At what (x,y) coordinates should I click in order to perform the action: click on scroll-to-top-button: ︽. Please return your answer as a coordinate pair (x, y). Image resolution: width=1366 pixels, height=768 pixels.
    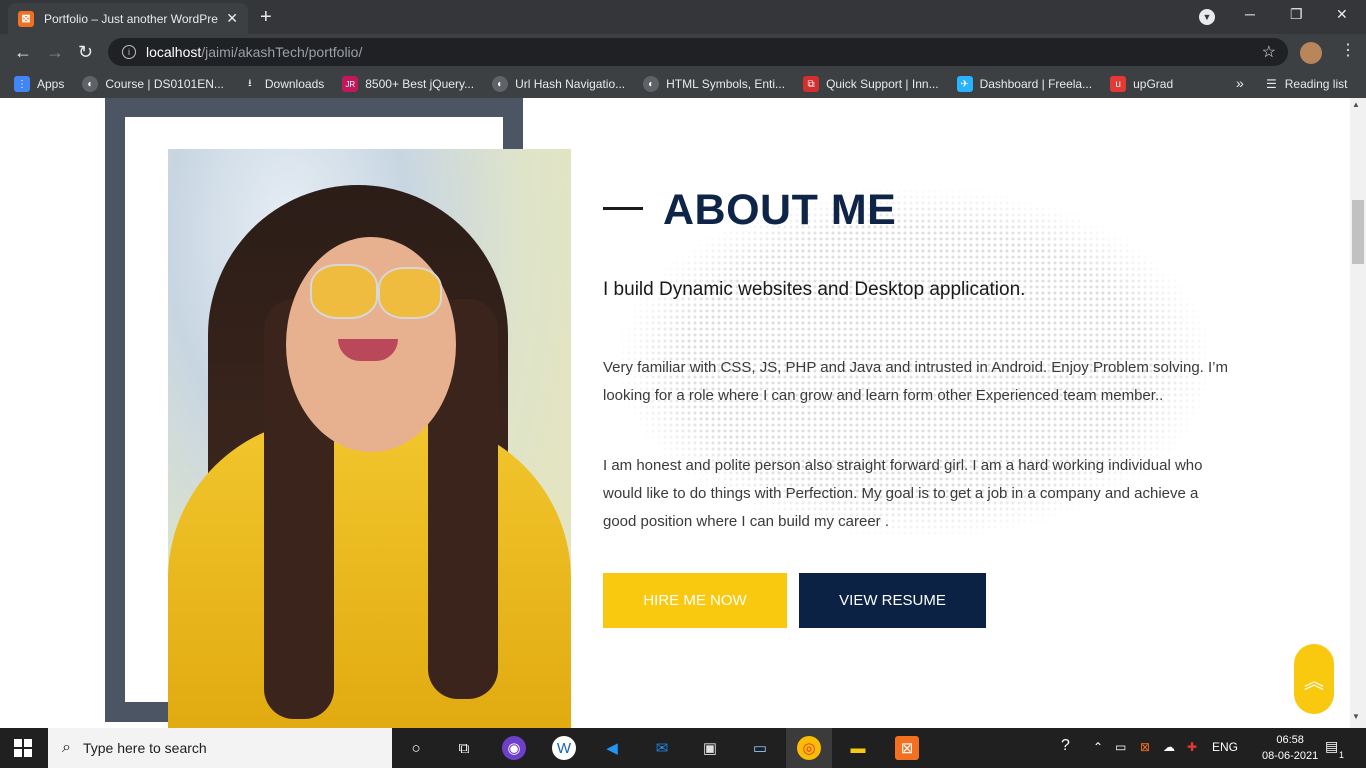
    Looking at the image, I should click on (1314, 679).